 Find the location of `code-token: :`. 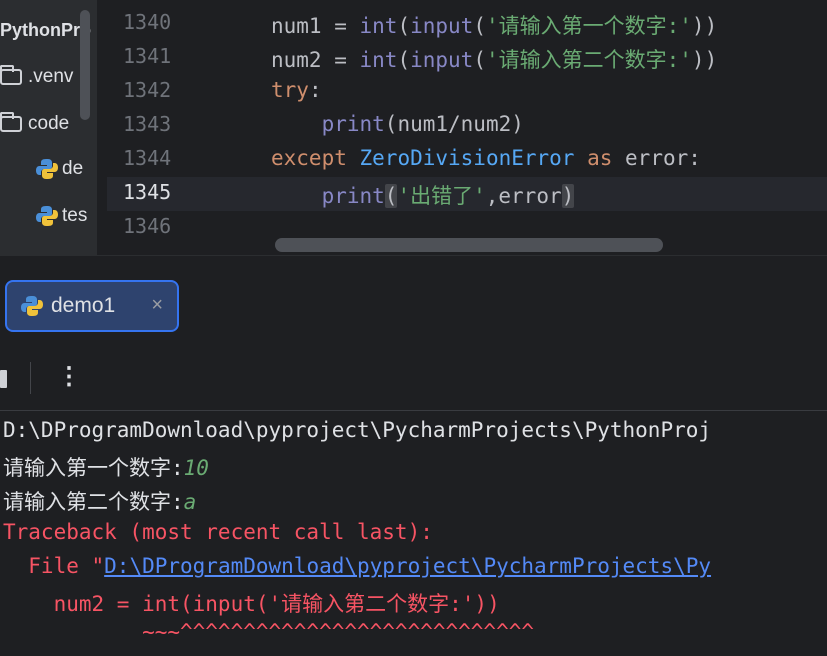

code-token: : is located at coordinates (315, 90).